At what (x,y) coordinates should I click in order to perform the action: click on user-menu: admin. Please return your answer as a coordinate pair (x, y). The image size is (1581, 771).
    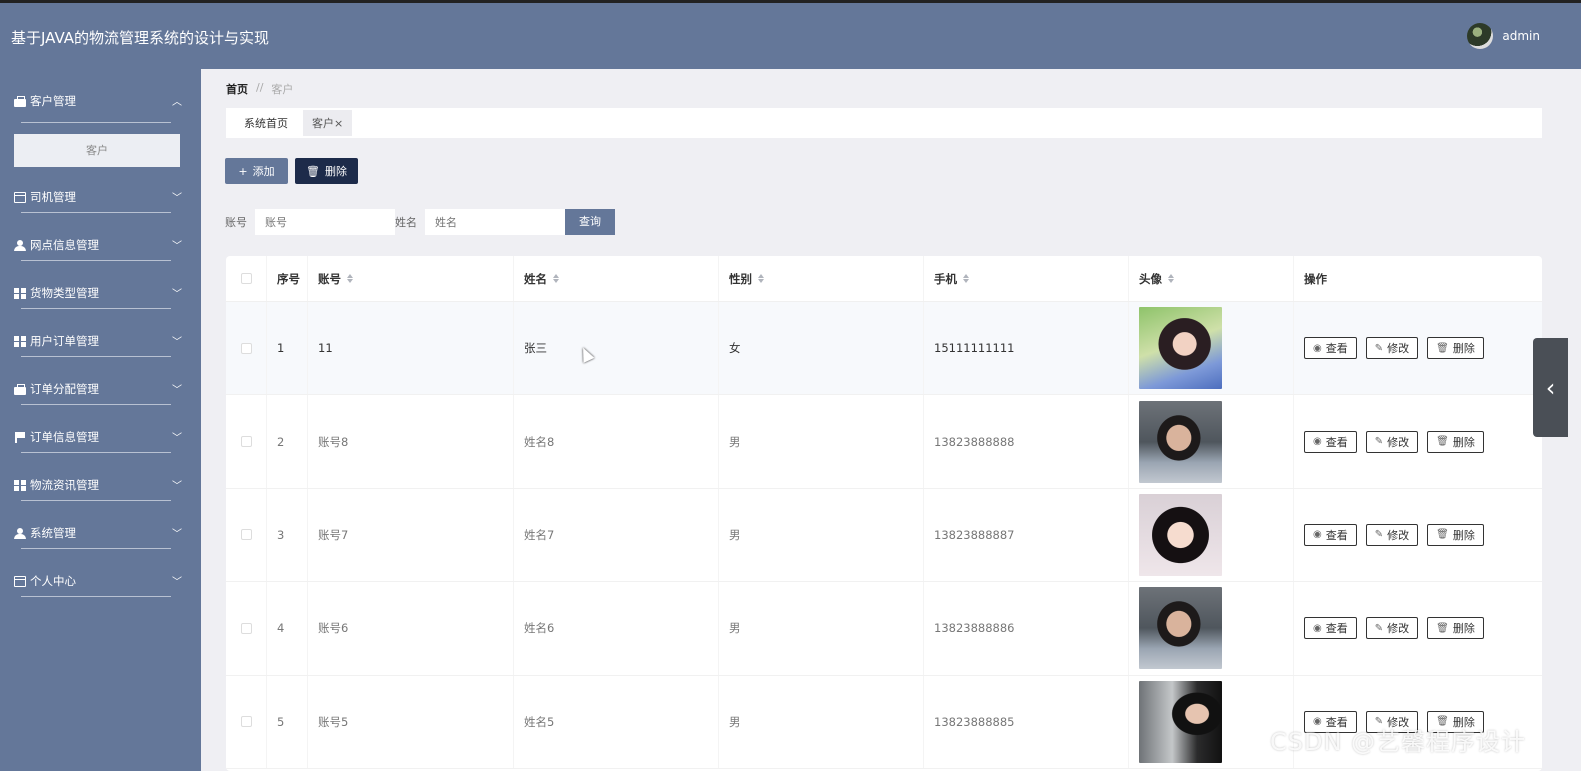
    Looking at the image, I should click on (1503, 36).